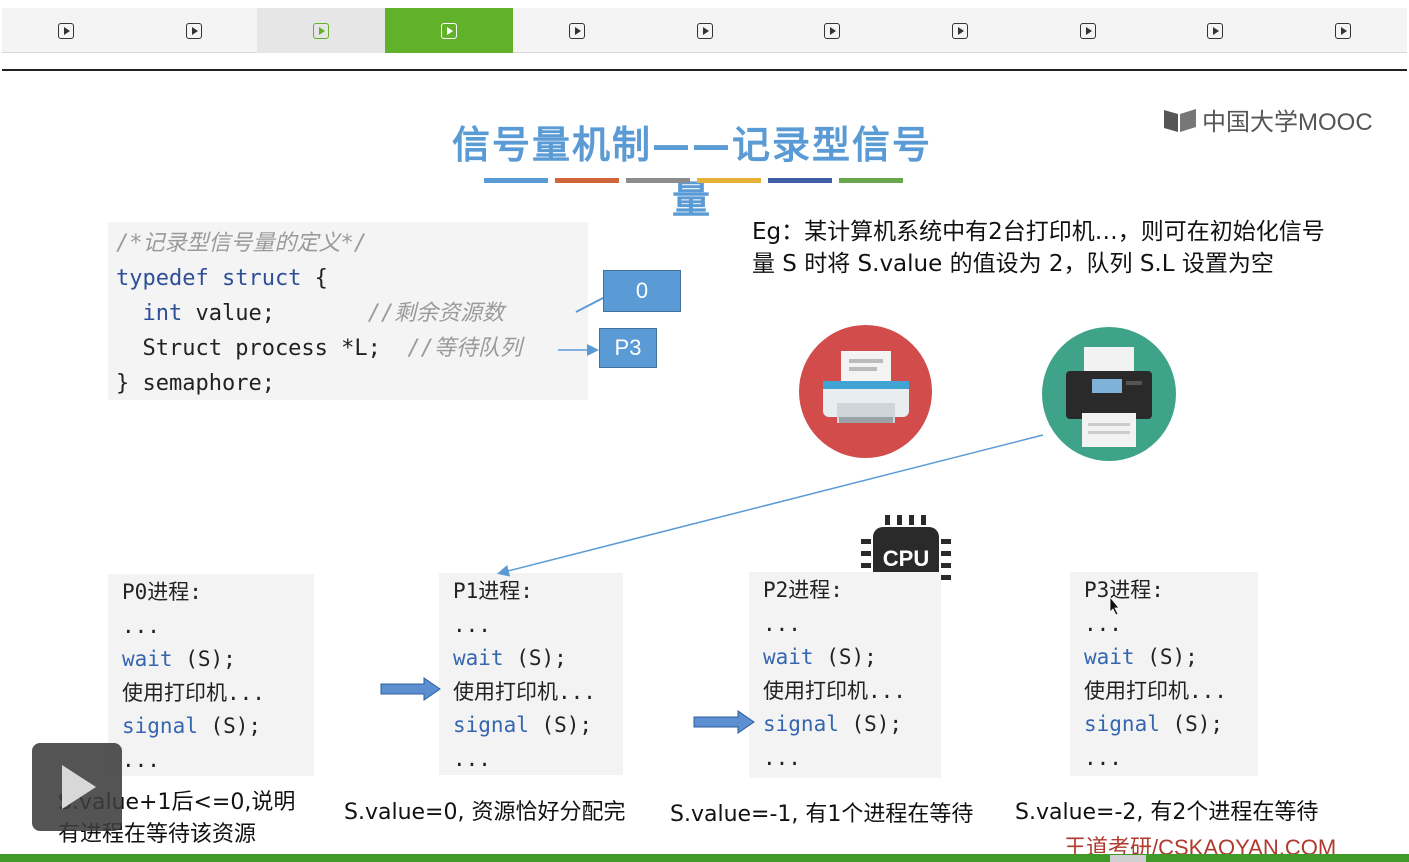  Describe the element at coordinates (77, 787) in the screenshot. I see `play-button` at that location.